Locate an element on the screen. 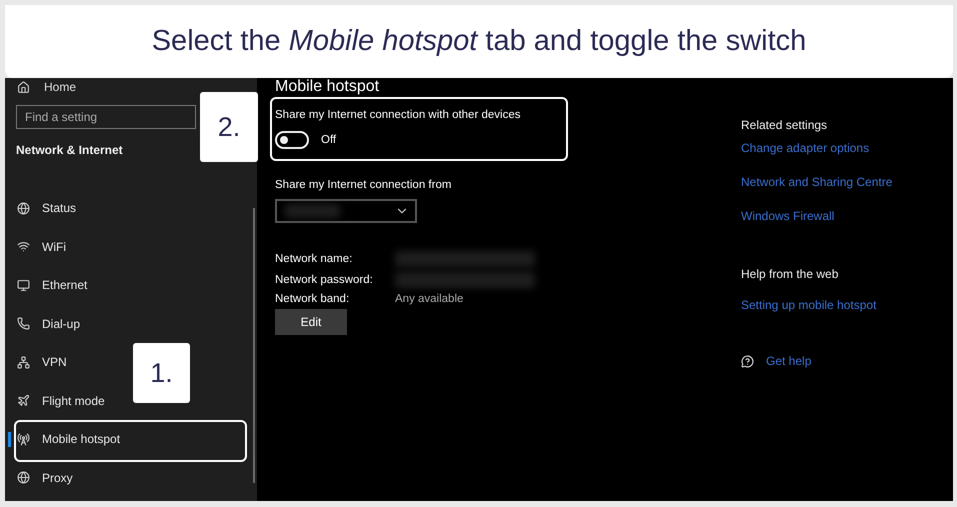  sidebar-item: Flight mode is located at coordinates (73, 401).